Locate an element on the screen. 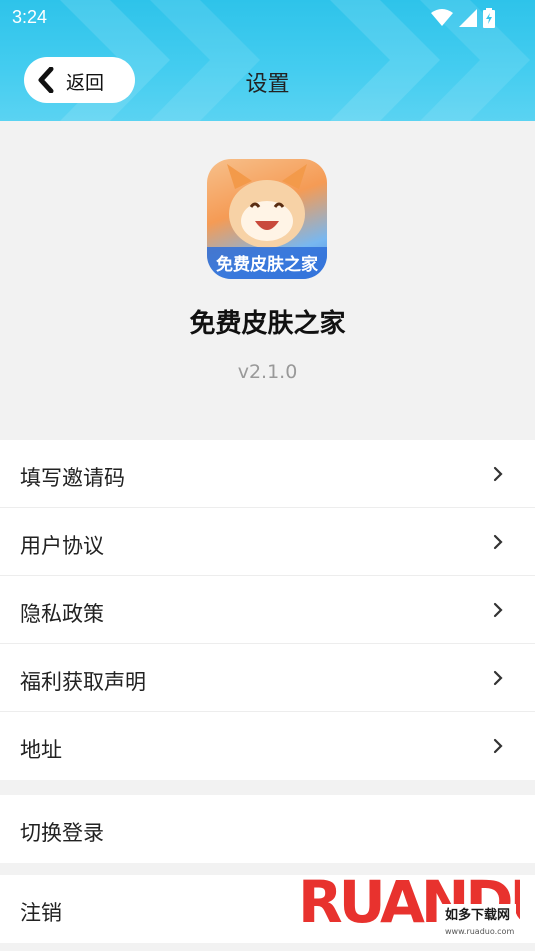 This screenshot has width=535, height=951. status-time: 3:24 is located at coordinates (30, 17).